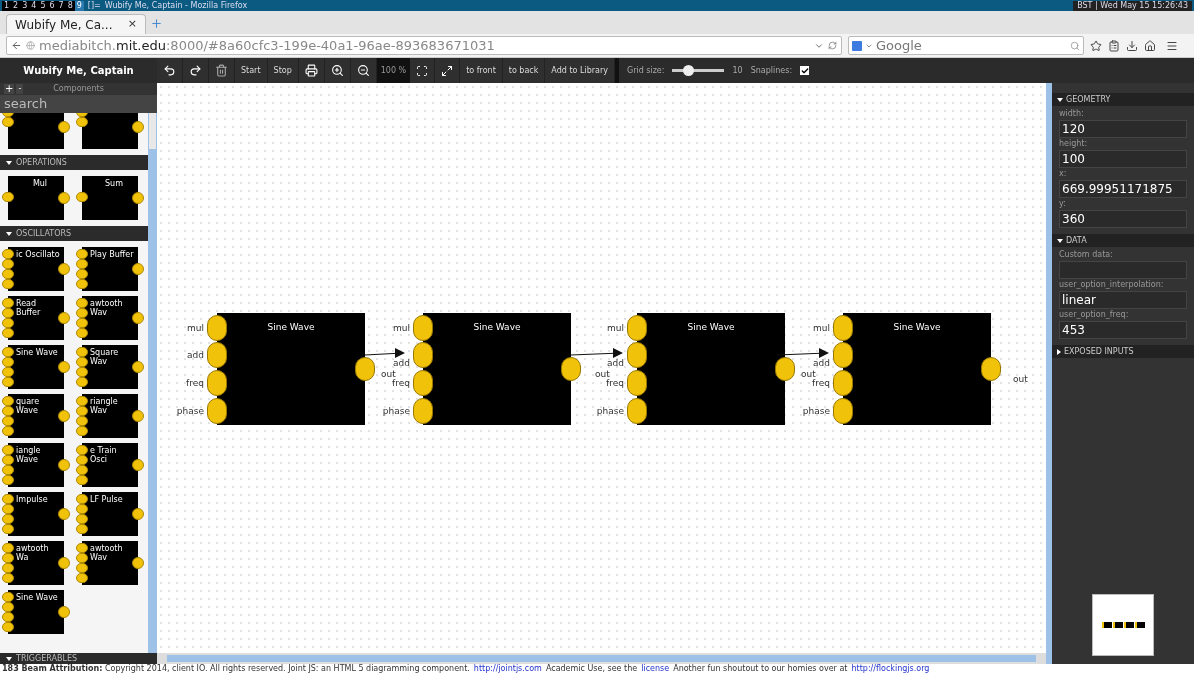 This screenshot has width=1194, height=674. Describe the element at coordinates (857, 45) in the screenshot. I see `search-engine-icon` at that location.